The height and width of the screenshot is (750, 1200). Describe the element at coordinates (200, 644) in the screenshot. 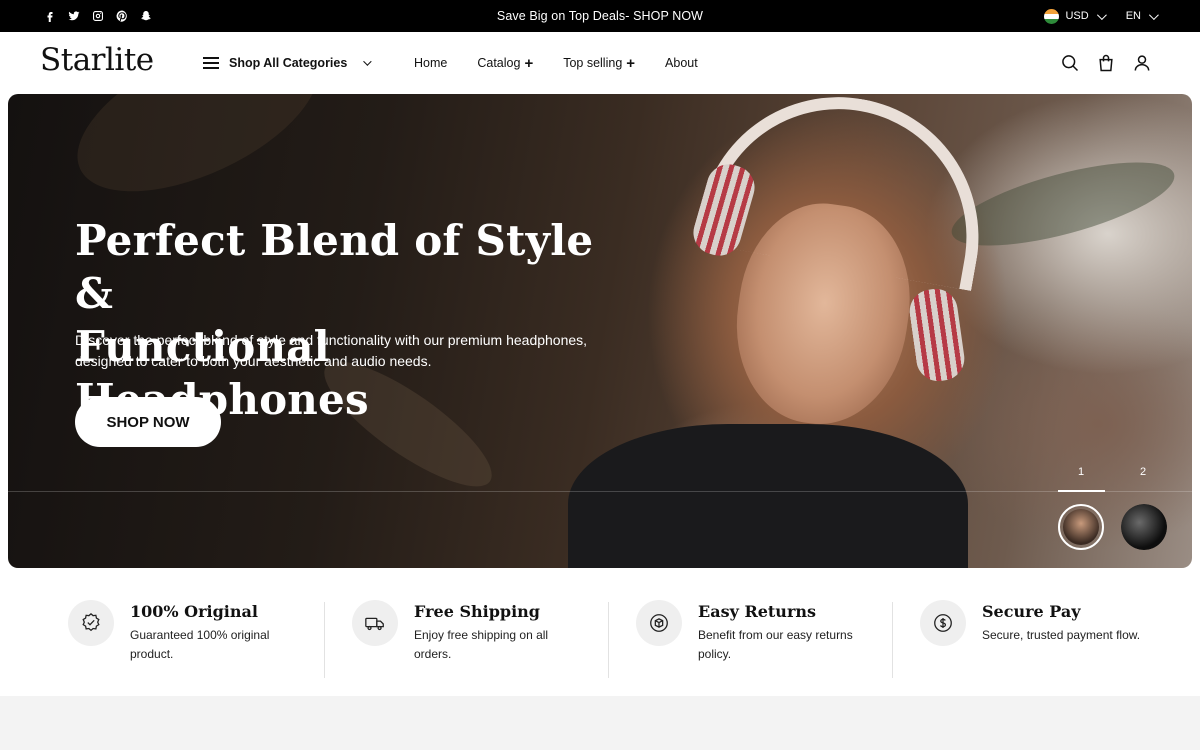

I see `feature-text: Guaranteed 100% original product.` at that location.